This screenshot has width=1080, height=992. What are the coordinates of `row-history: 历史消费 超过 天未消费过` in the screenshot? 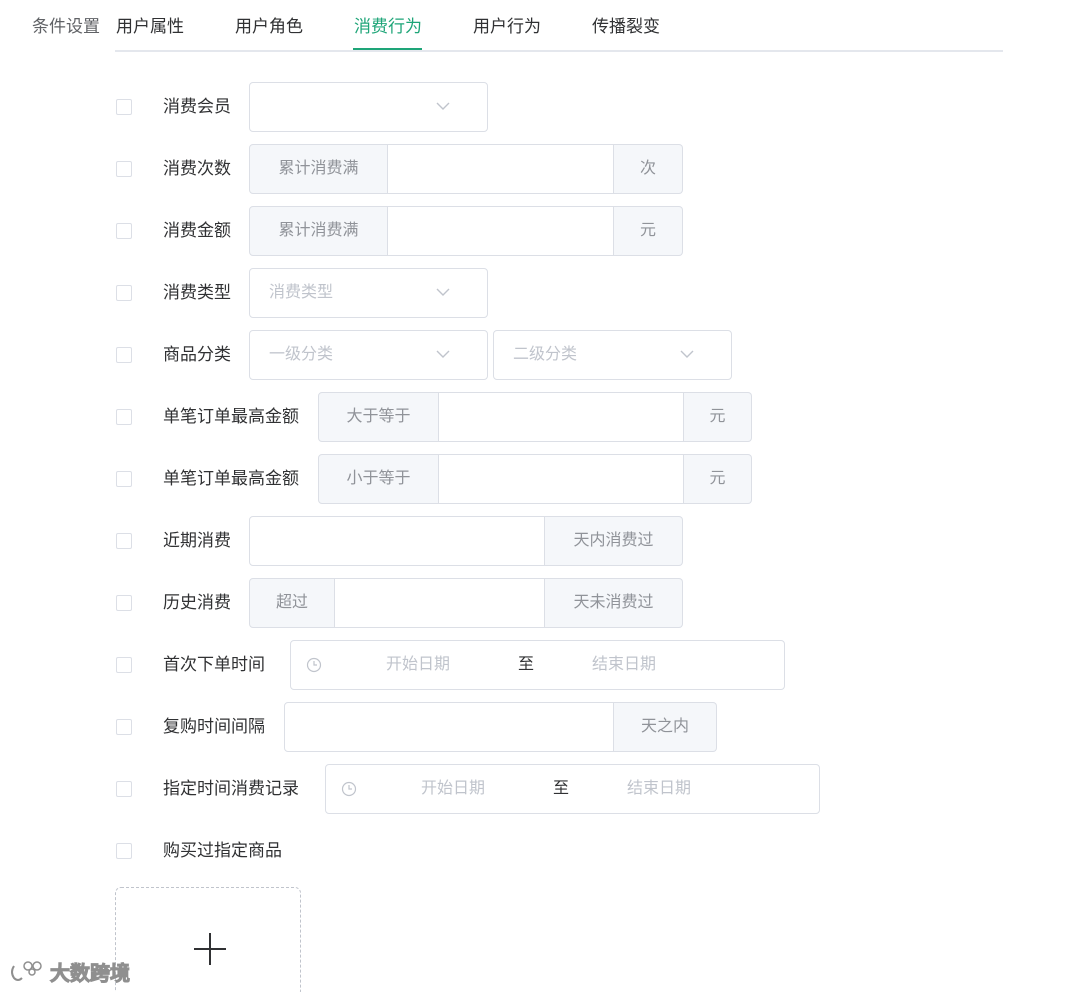 It's located at (540, 603).